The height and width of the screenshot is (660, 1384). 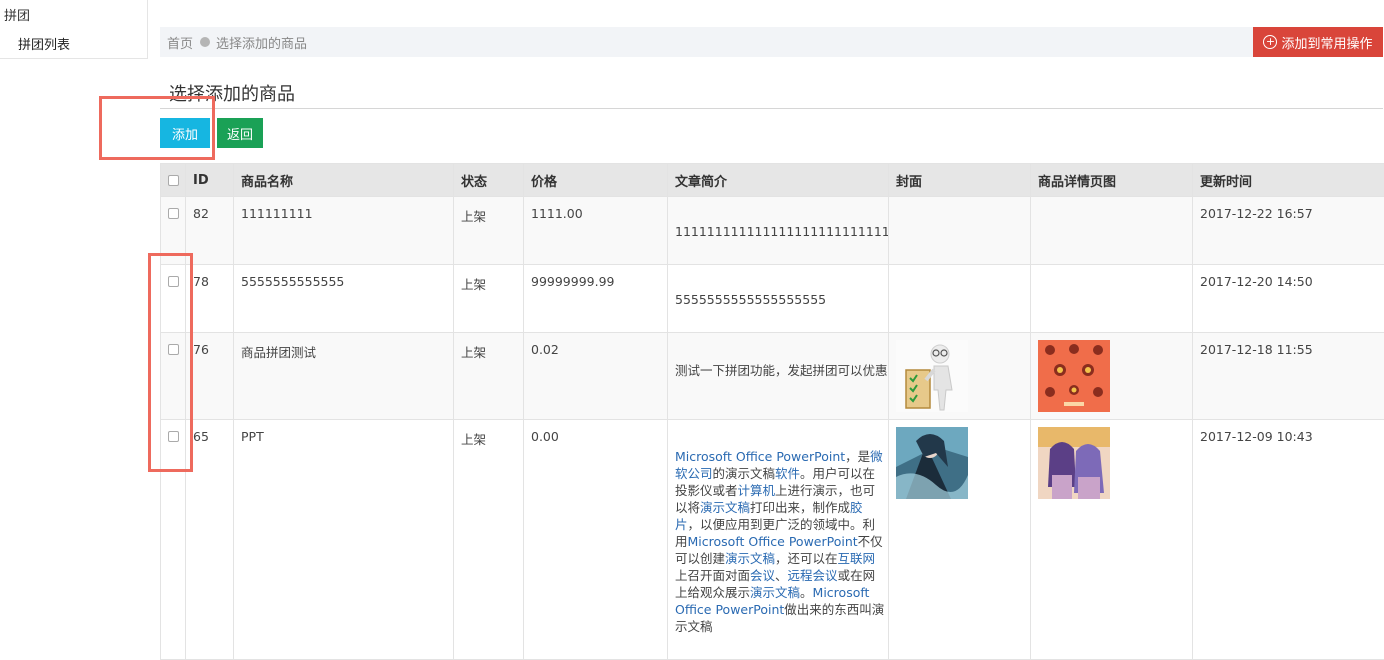 What do you see at coordinates (857, 456) in the screenshot?
I see `desc-text-segment: ，是` at bounding box center [857, 456].